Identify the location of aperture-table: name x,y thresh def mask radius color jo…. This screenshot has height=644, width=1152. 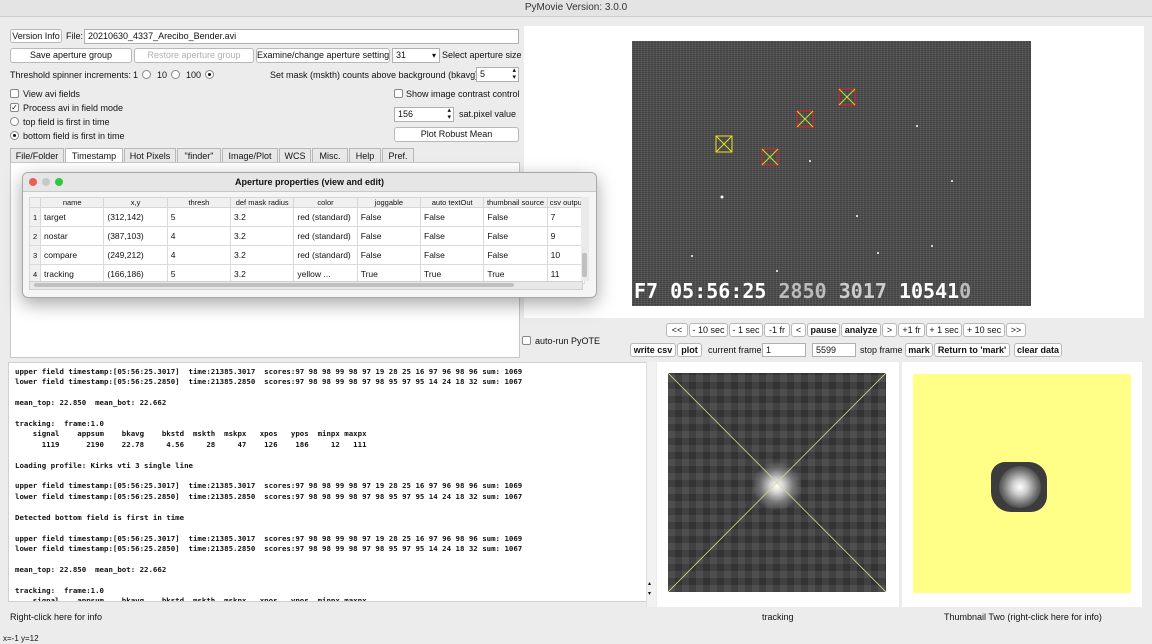
(307, 240).